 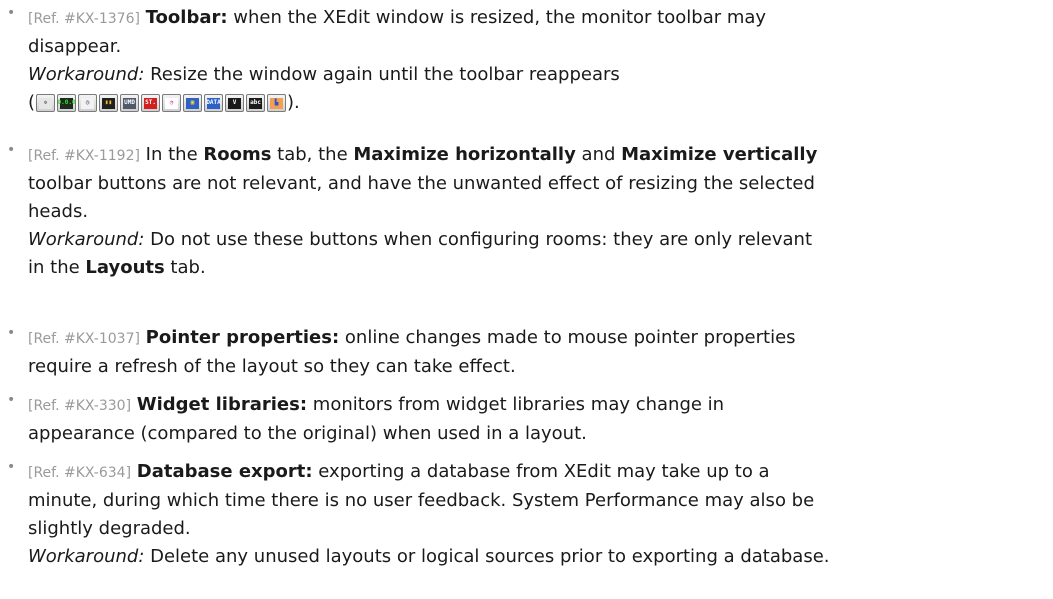 I want to click on data-icon: DATA, so click(x=214, y=103).